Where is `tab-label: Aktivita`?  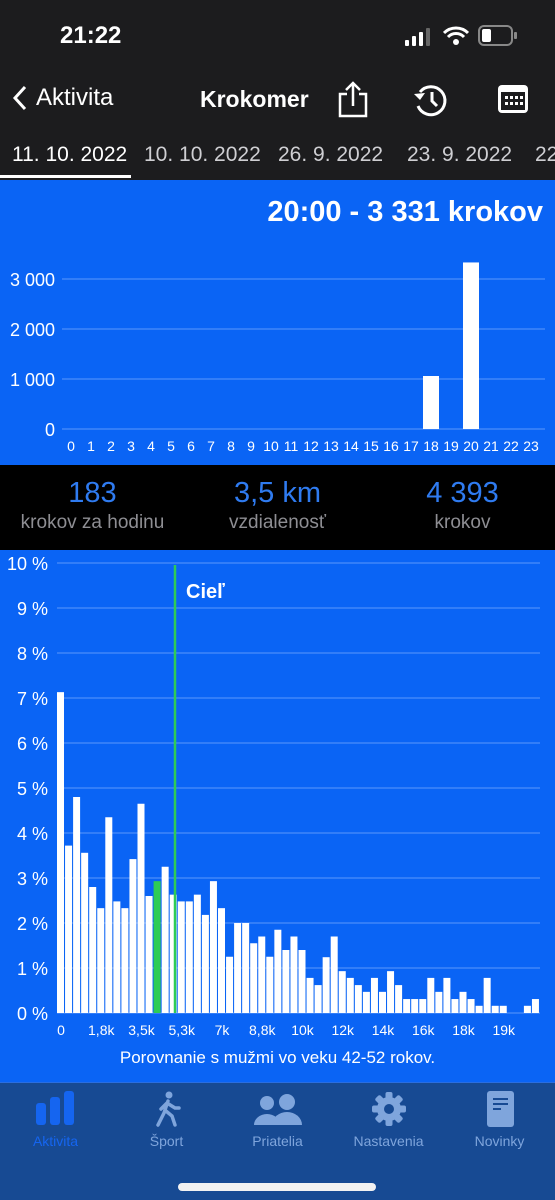 tab-label: Aktivita is located at coordinates (55, 1141).